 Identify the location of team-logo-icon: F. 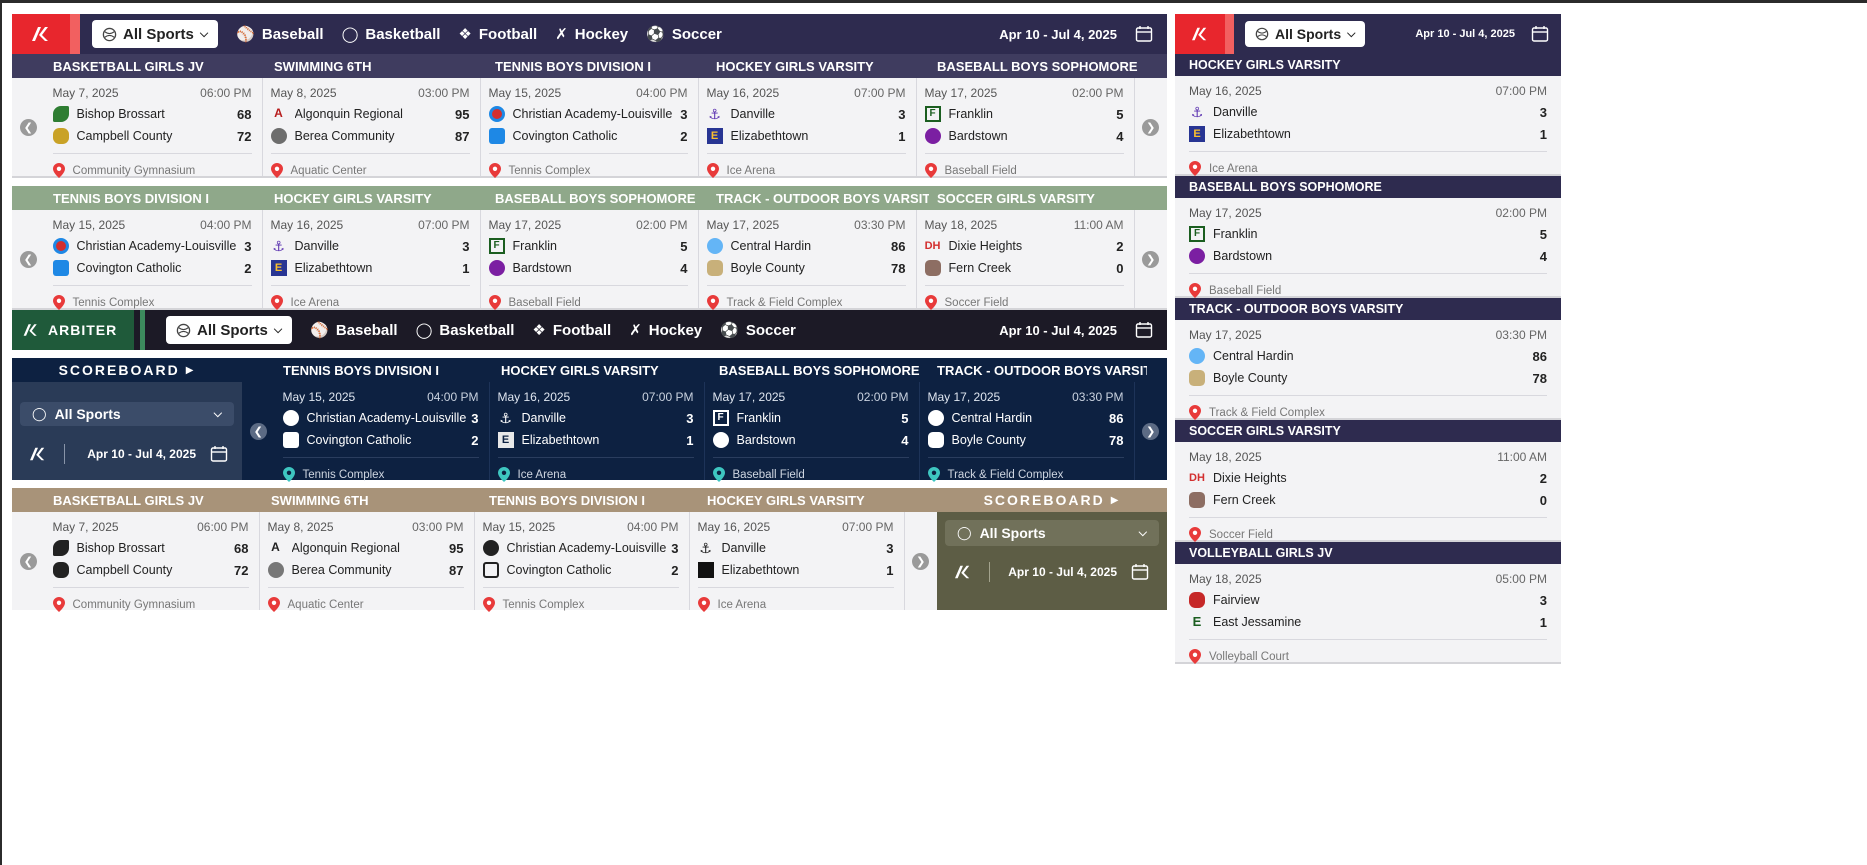
(1197, 234).